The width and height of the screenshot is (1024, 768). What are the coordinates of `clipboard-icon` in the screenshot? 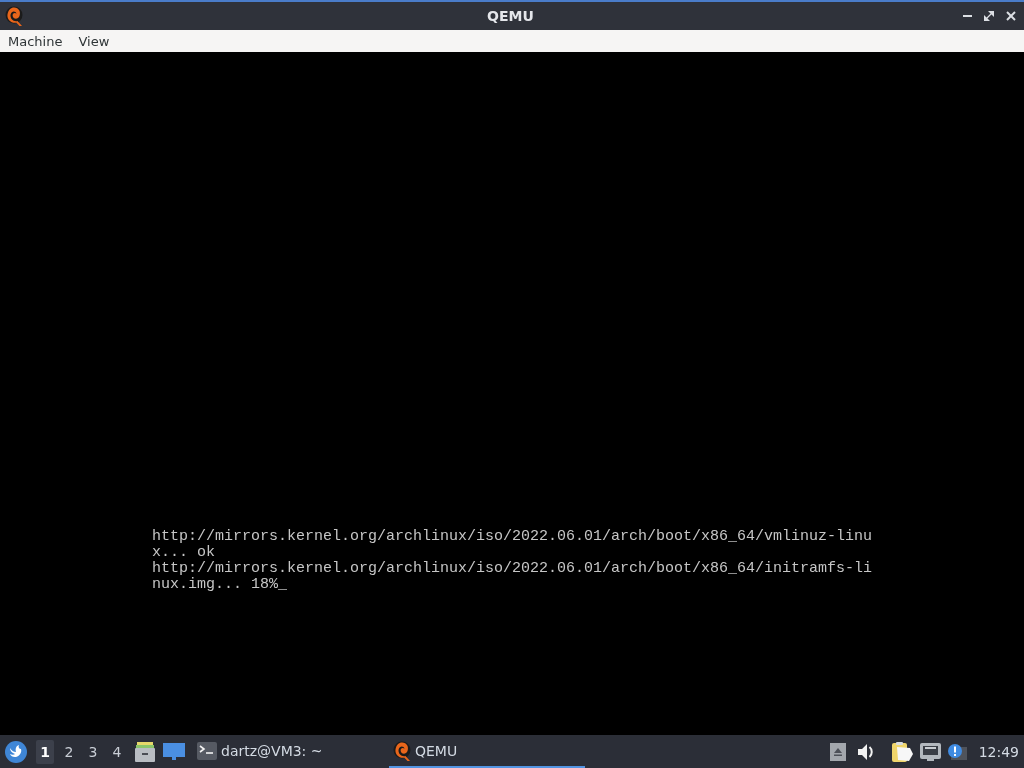 It's located at (902, 751).